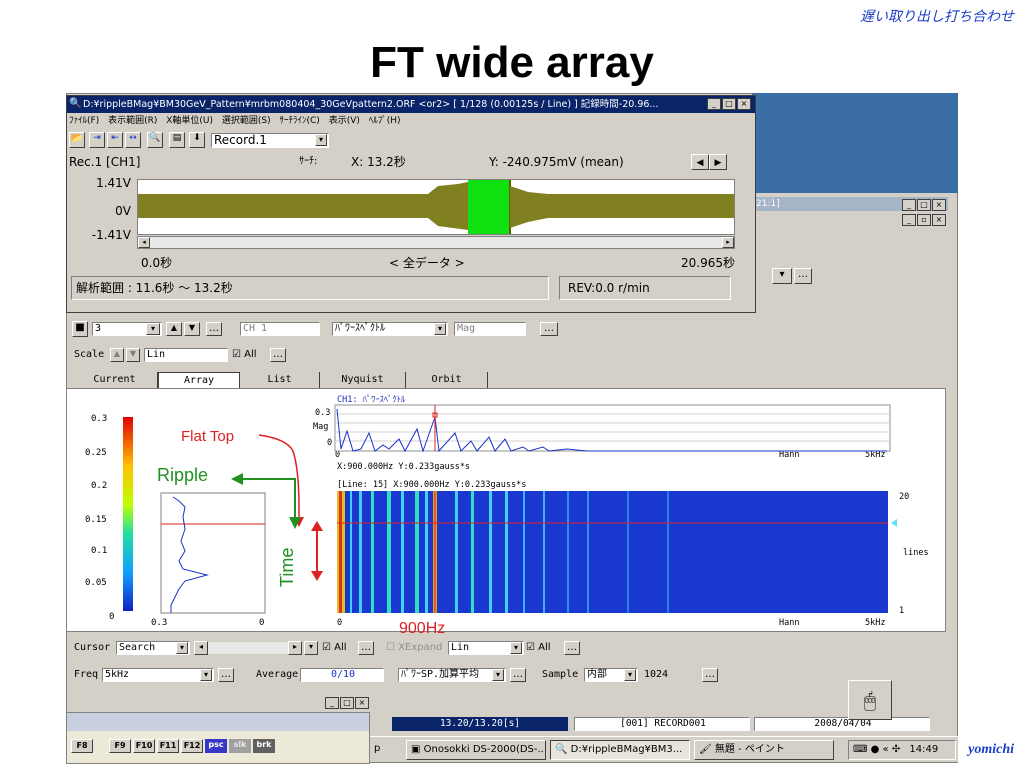 Image resolution: width=1024 pixels, height=768 pixels. I want to click on record-dropdown-icon: ▾, so click(321, 140).